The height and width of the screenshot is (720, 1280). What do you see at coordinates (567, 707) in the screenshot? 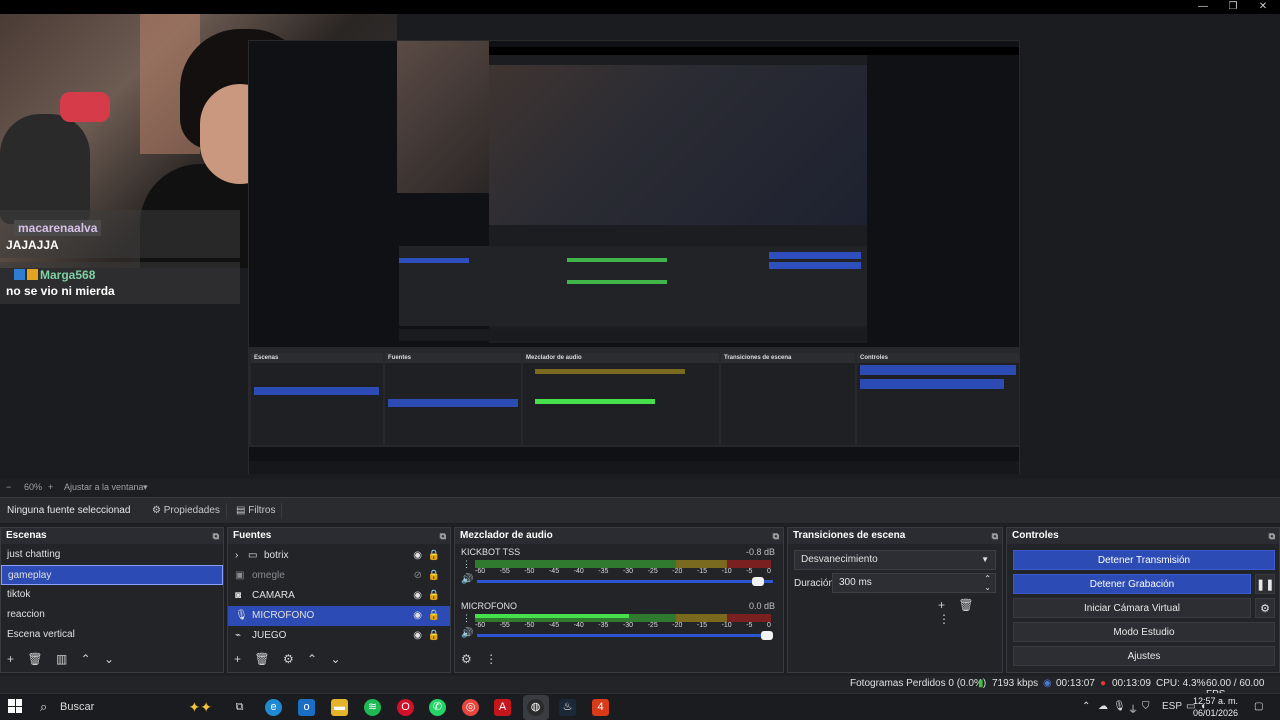
I see `steam-icon: ♨` at bounding box center [567, 707].